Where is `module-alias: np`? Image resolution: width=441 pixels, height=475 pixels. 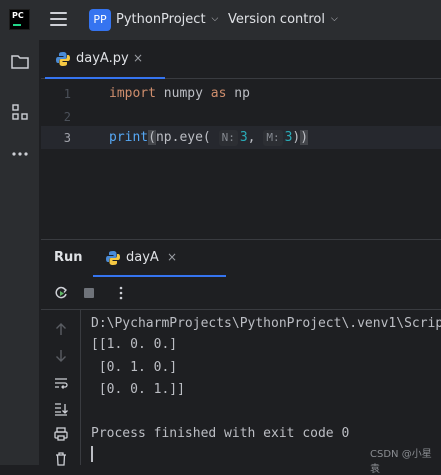
module-alias: np is located at coordinates (238, 93).